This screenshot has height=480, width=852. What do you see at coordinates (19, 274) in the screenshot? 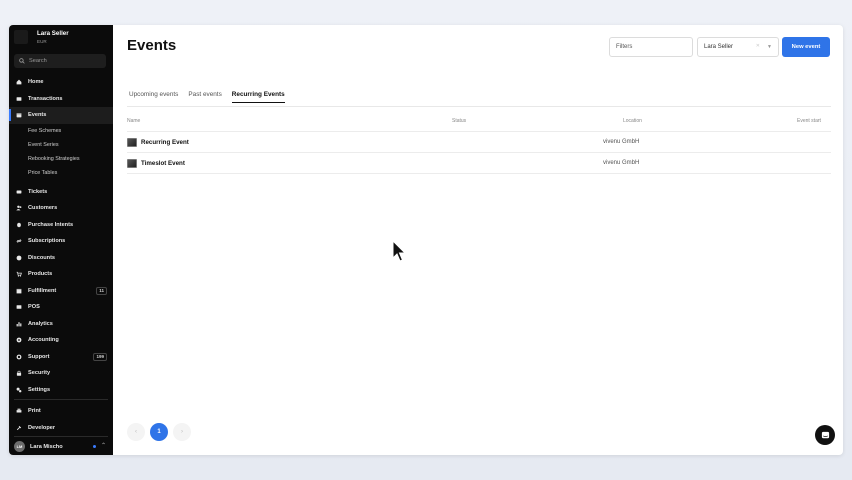
I see `products-icon` at bounding box center [19, 274].